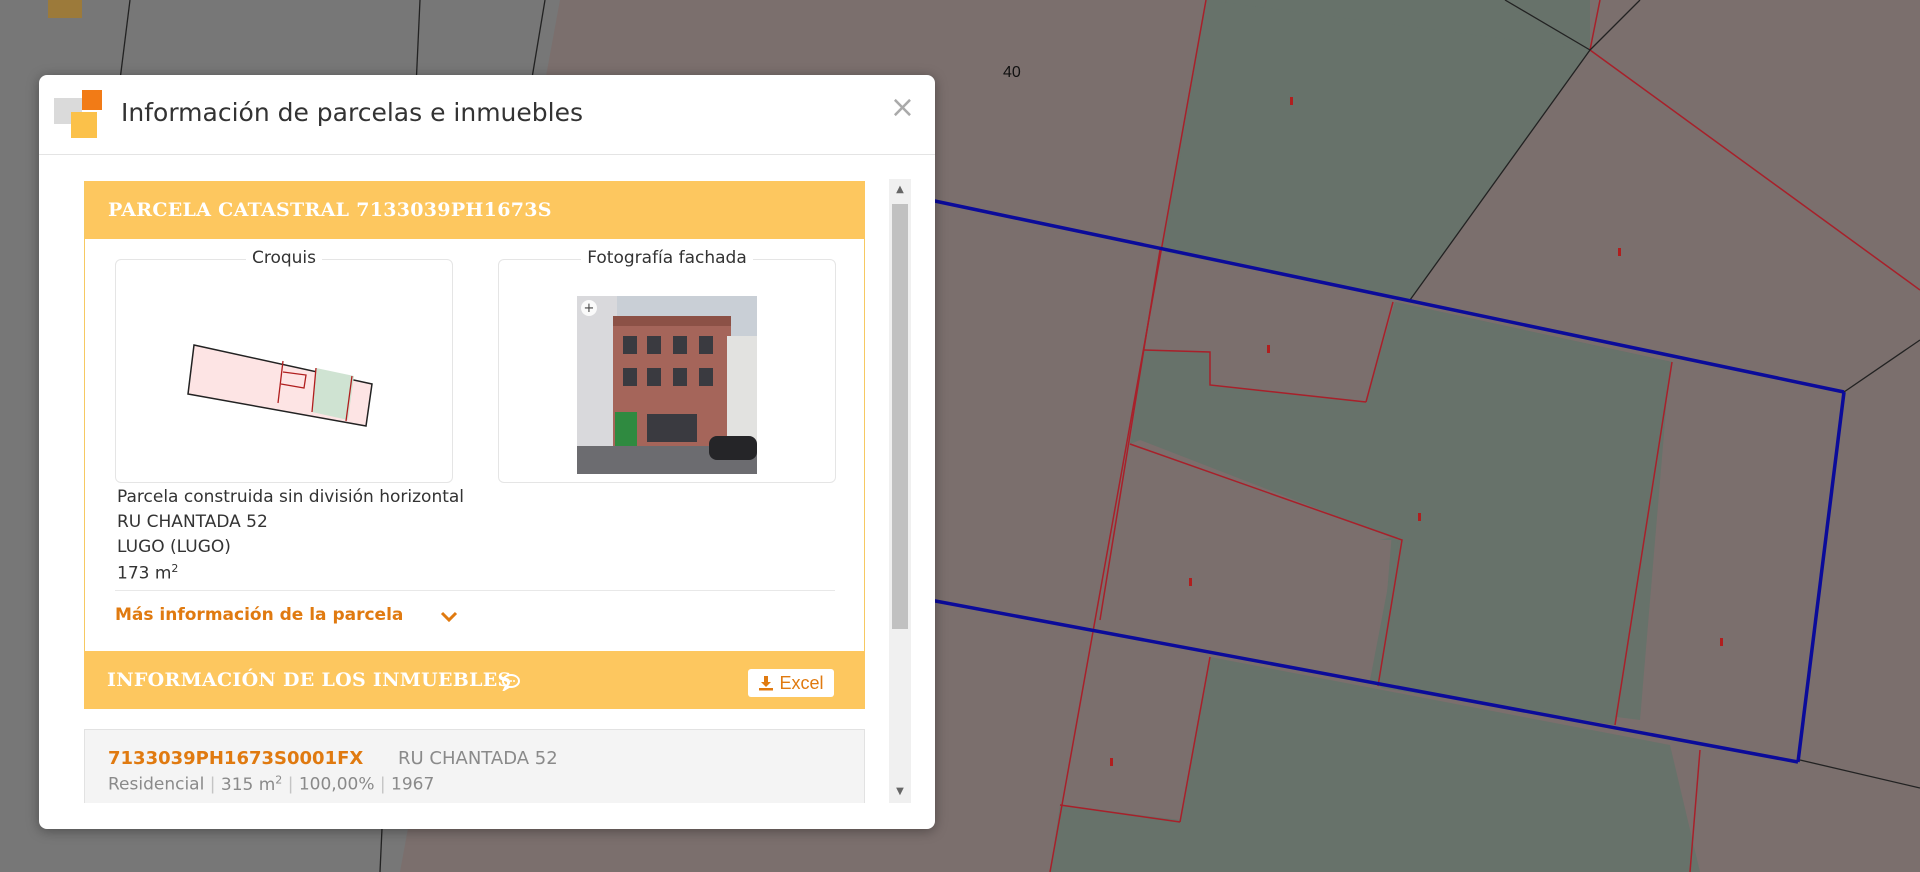 The image size is (1920, 872). I want to click on parcel-header: PARCELA CATASTRAL 7133039PH1673S, so click(475, 210).